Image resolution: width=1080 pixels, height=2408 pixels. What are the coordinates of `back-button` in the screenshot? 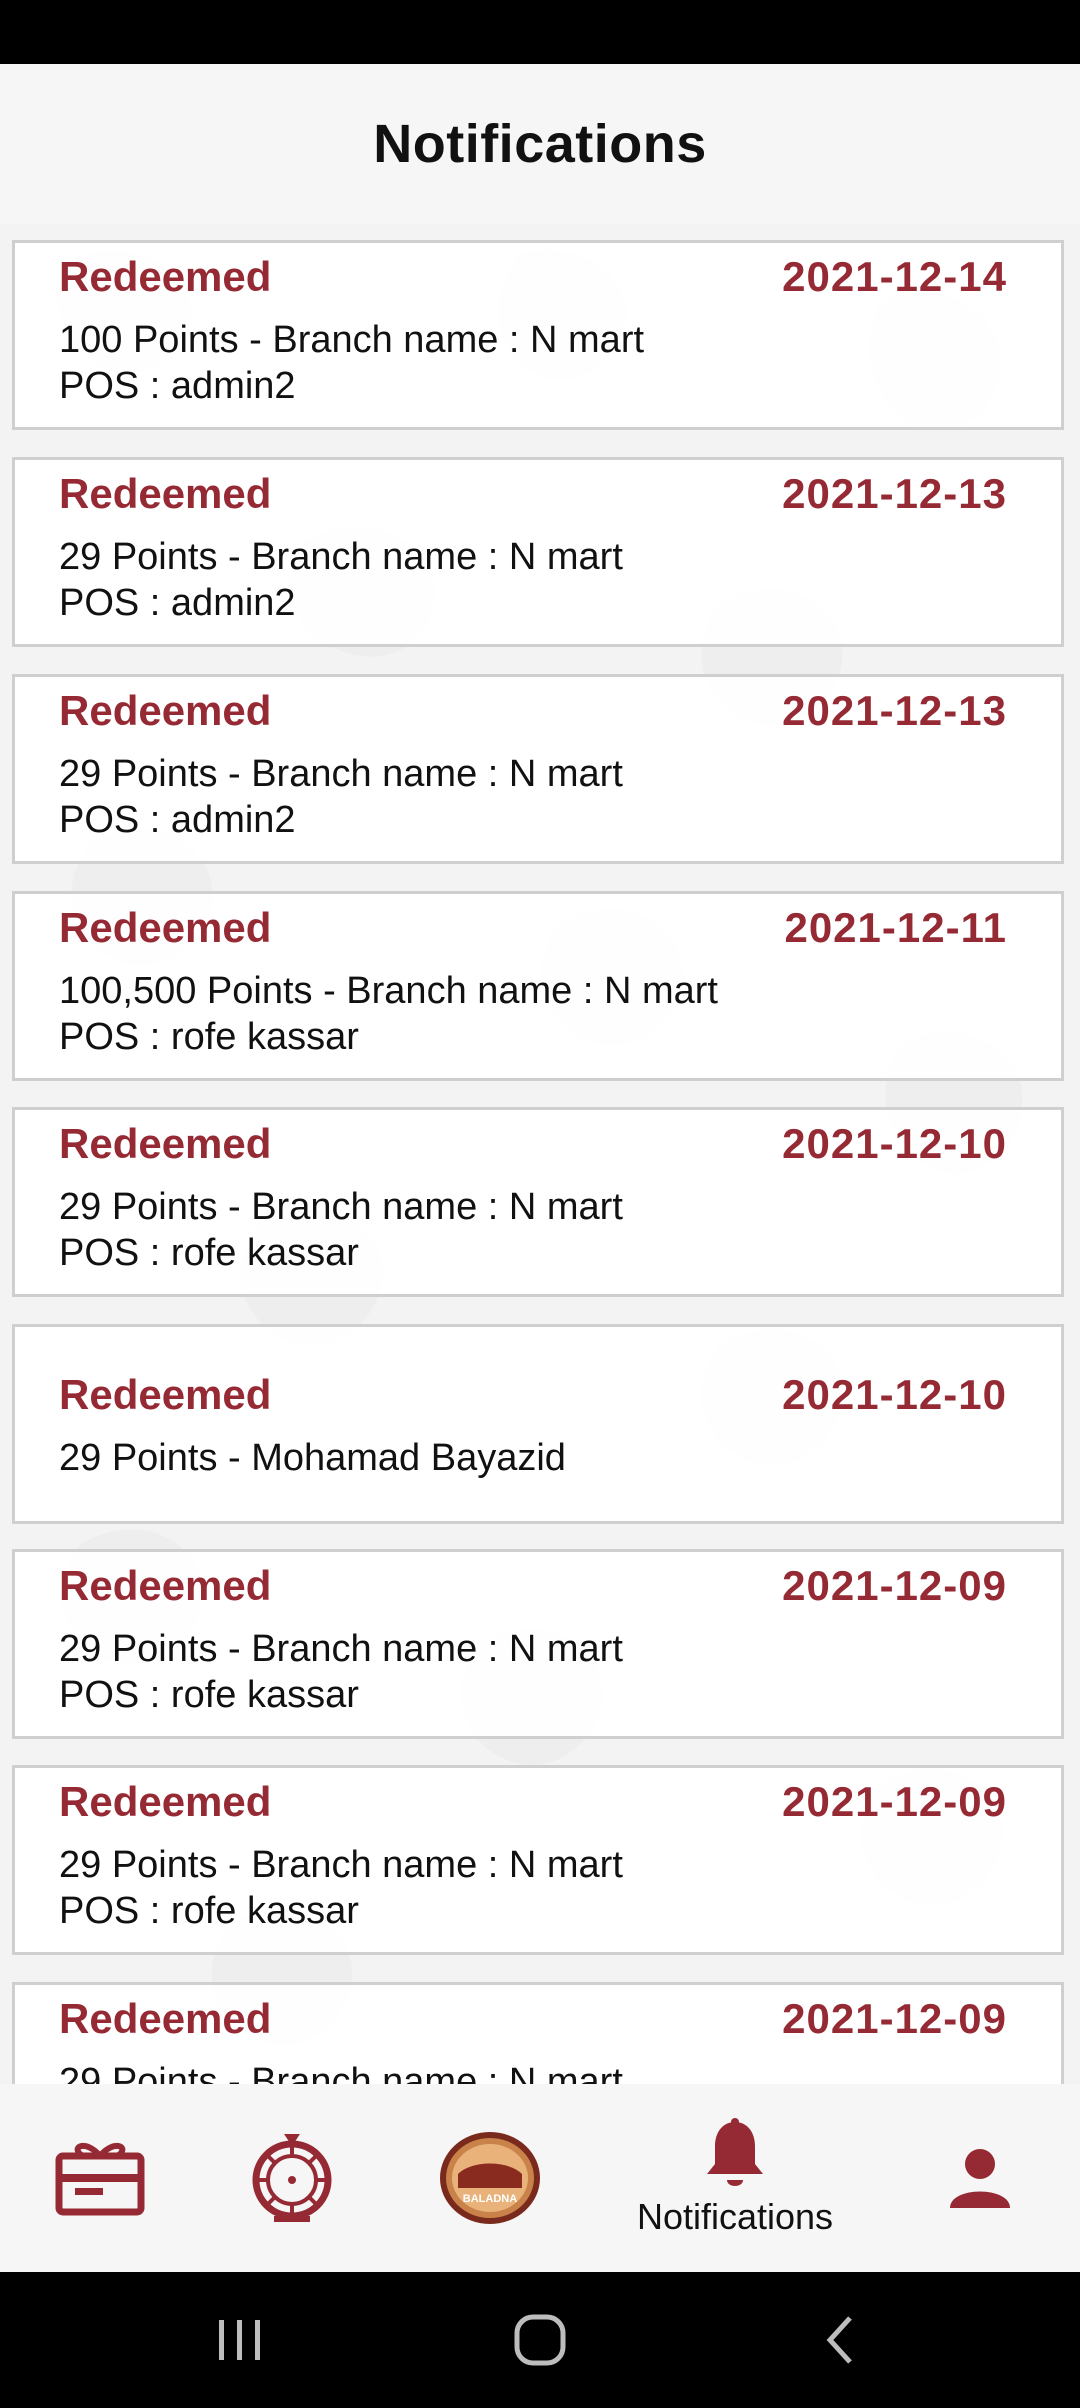 It's located at (840, 2340).